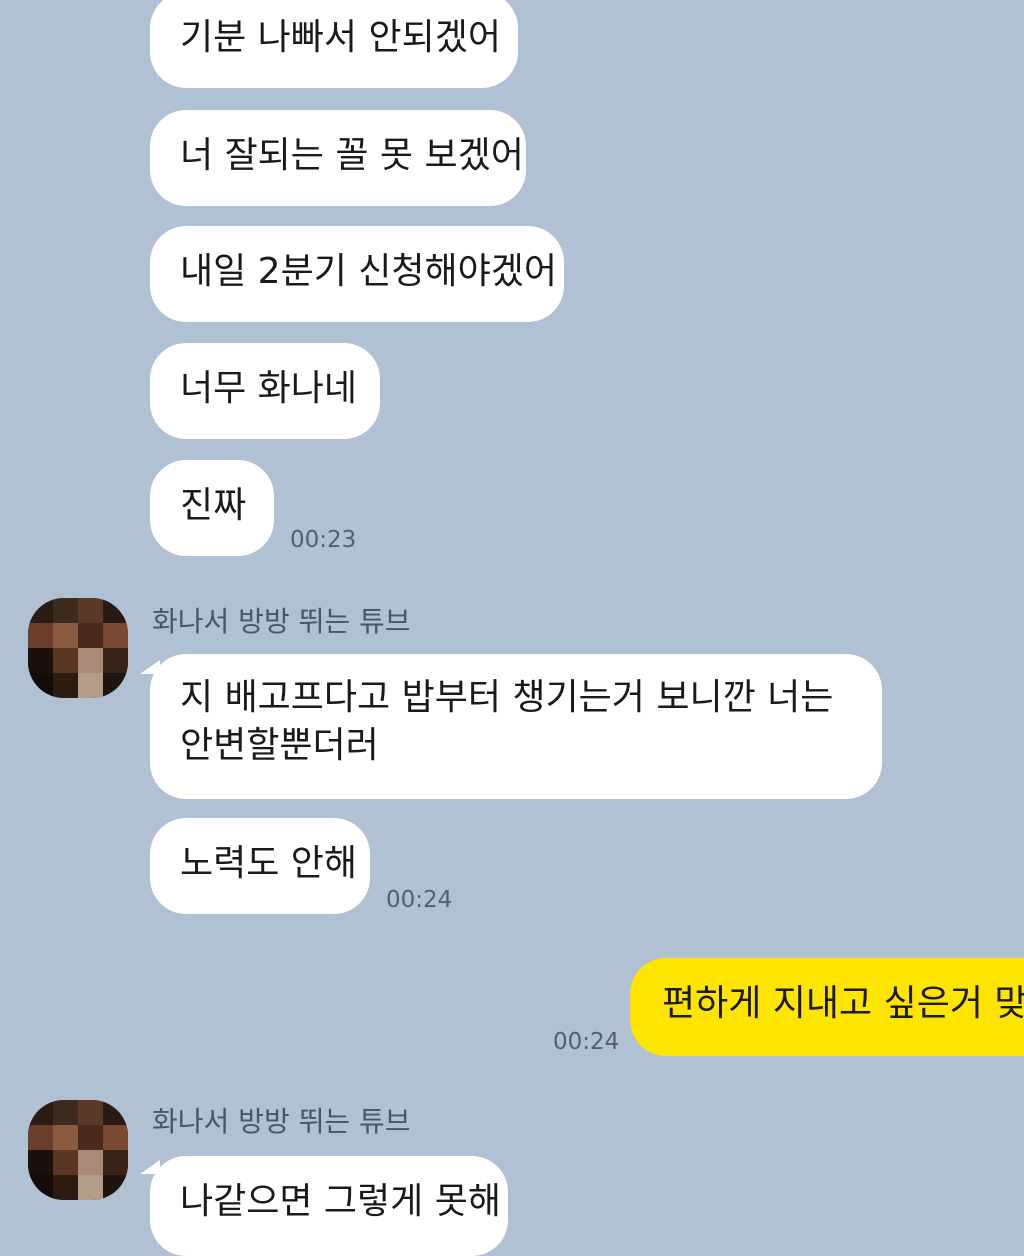 The image size is (1024, 1256). What do you see at coordinates (357, 274) in the screenshot?
I see `message-bubble: 내일 2분기 신청해야겠어` at bounding box center [357, 274].